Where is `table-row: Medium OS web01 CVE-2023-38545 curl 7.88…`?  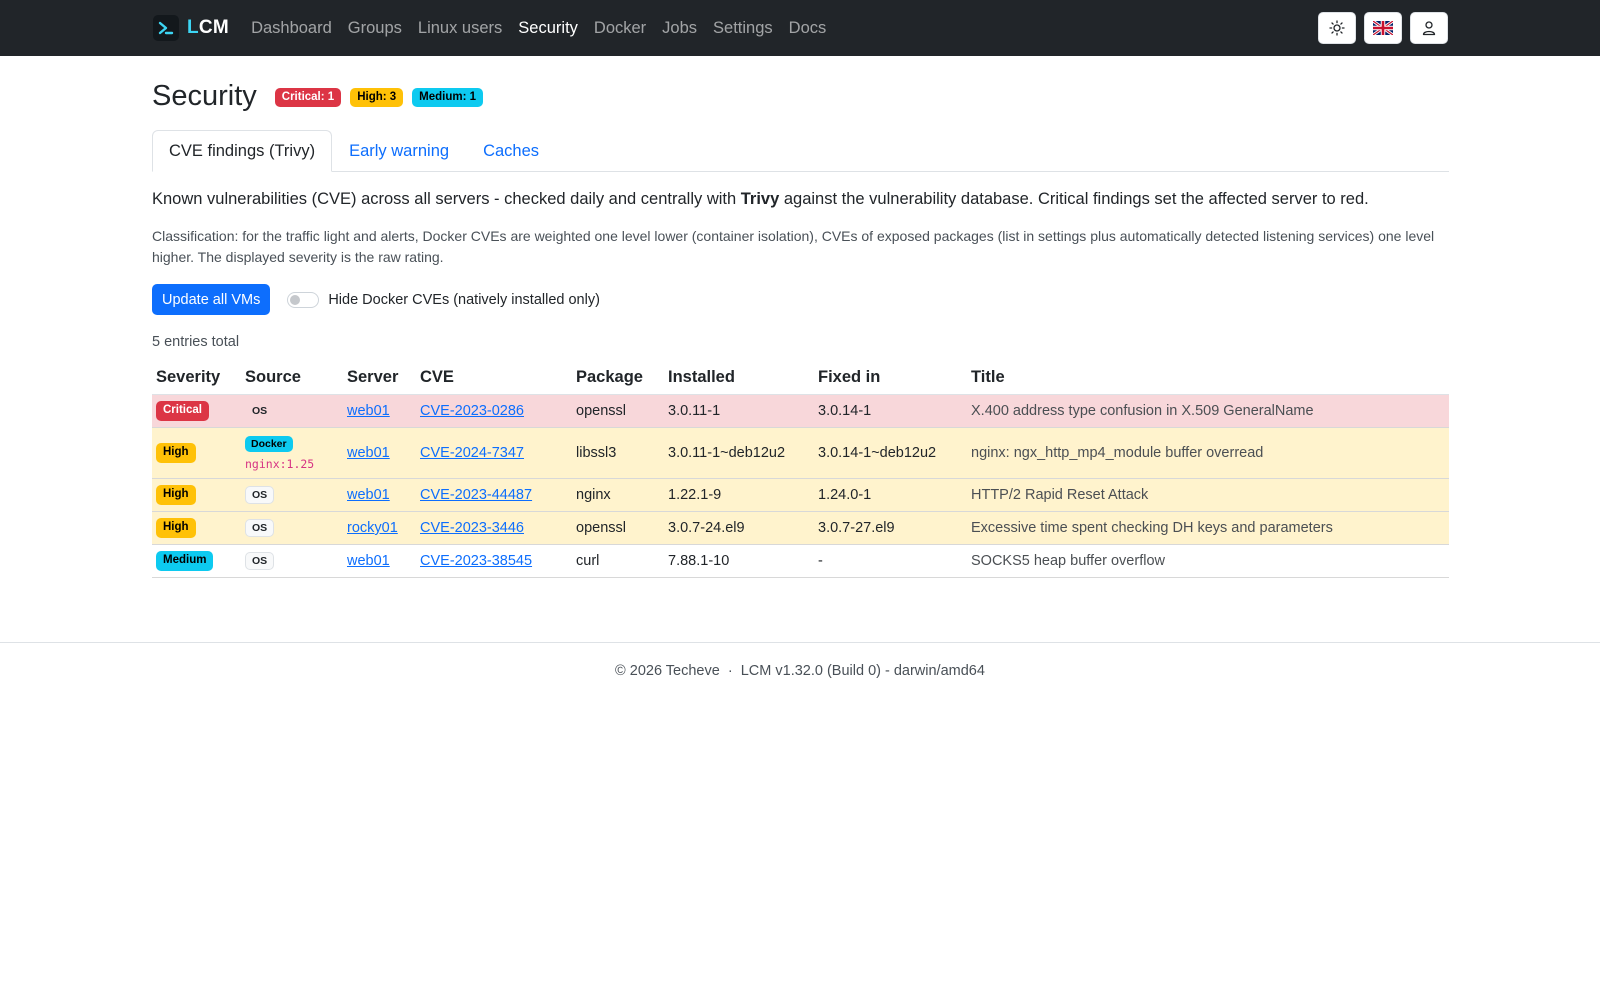 table-row: Medium OS web01 CVE-2023-38545 curl 7.88… is located at coordinates (800, 561).